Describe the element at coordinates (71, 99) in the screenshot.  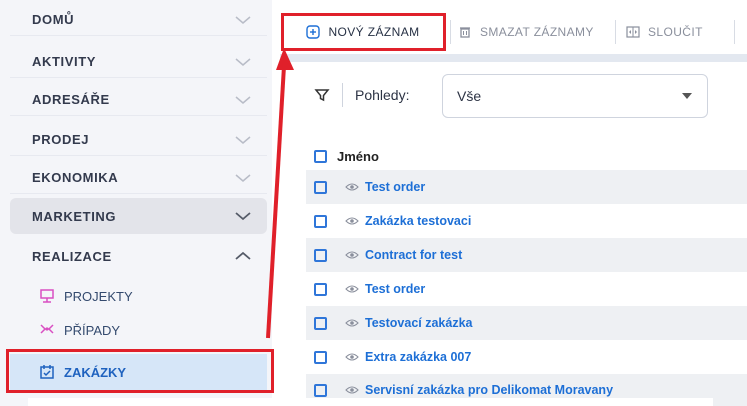
I see `nav-label: ADRESÁŘE` at that location.